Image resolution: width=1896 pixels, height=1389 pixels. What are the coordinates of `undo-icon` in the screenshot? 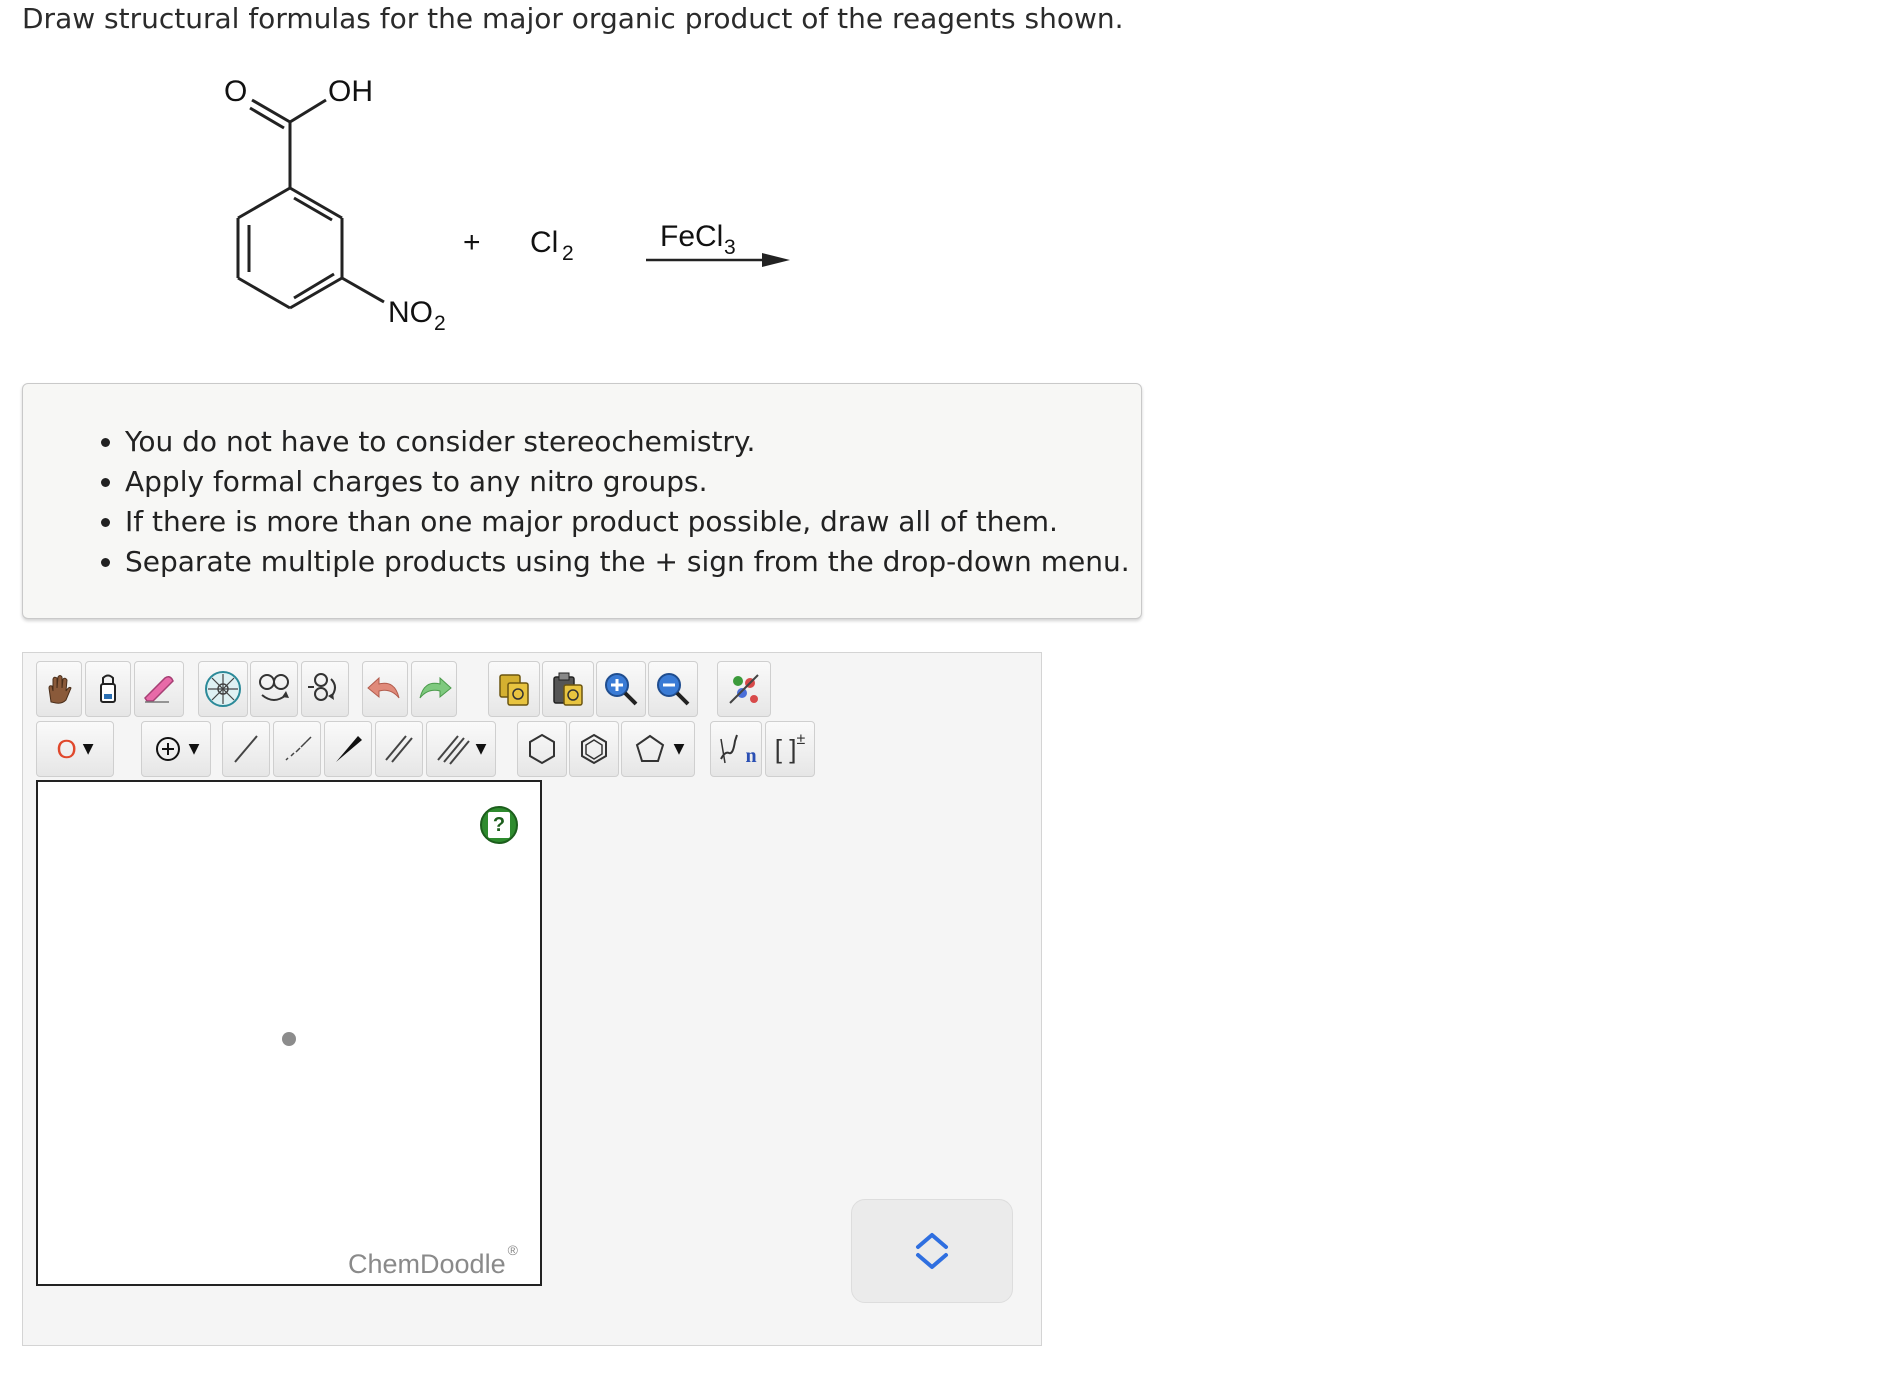 It's located at (383, 687).